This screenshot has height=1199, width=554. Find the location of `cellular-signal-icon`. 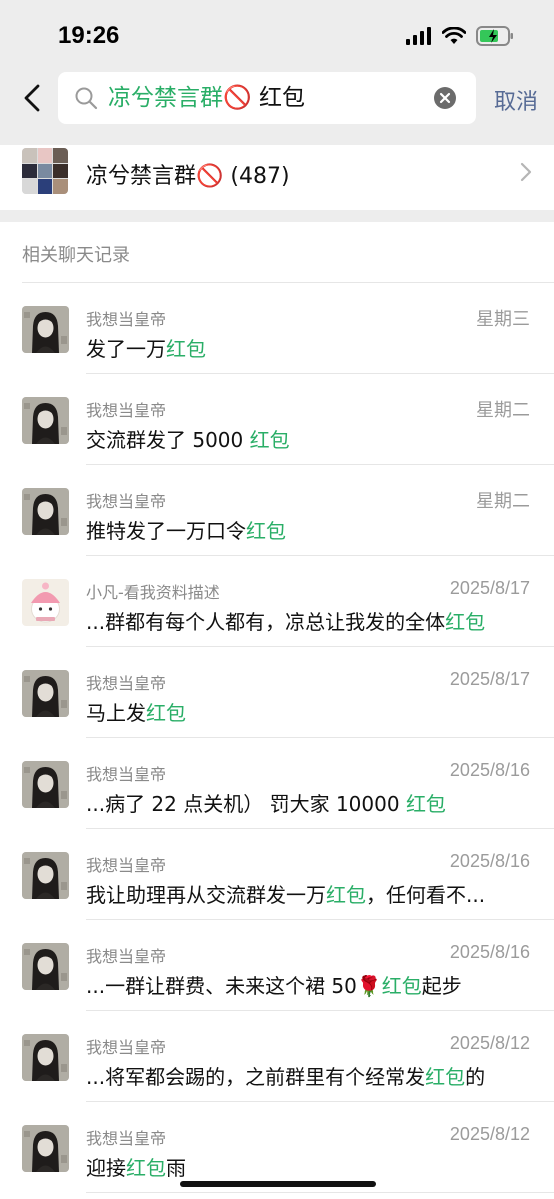

cellular-signal-icon is located at coordinates (418, 36).